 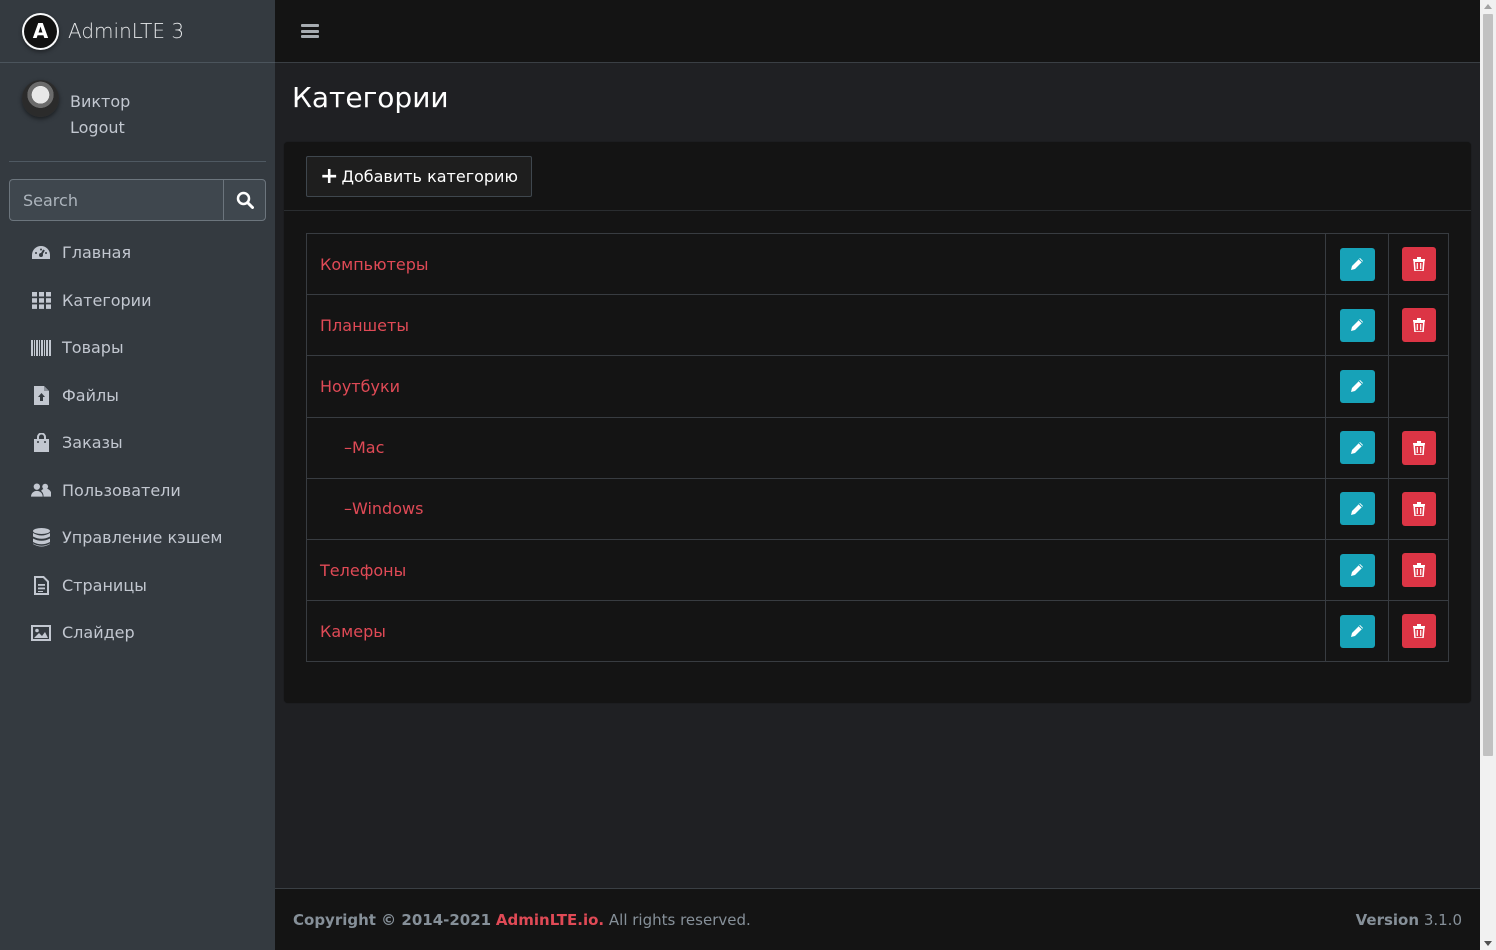 What do you see at coordinates (816, 386) in the screenshot?
I see `category-name-link: Ноутбуки` at bounding box center [816, 386].